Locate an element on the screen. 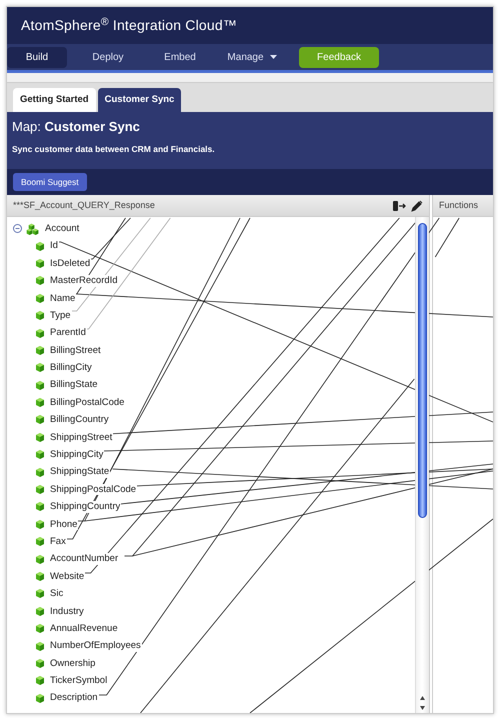 The image size is (500, 720). tree-item: BillingCountry is located at coordinates (79, 420).